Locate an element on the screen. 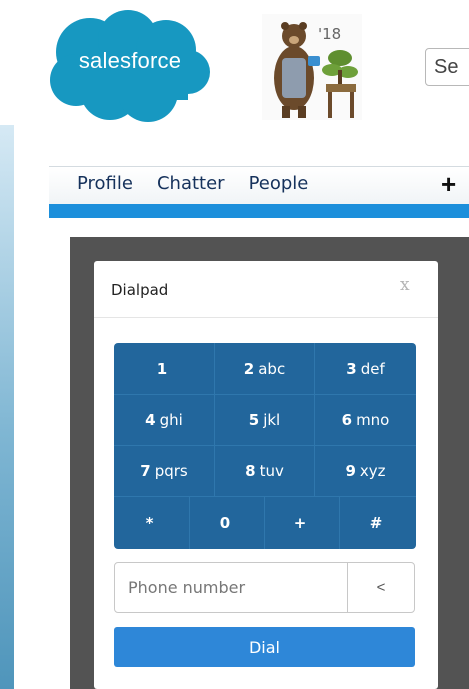 The height and width of the screenshot is (689, 469). key-digit: # is located at coordinates (376, 523).